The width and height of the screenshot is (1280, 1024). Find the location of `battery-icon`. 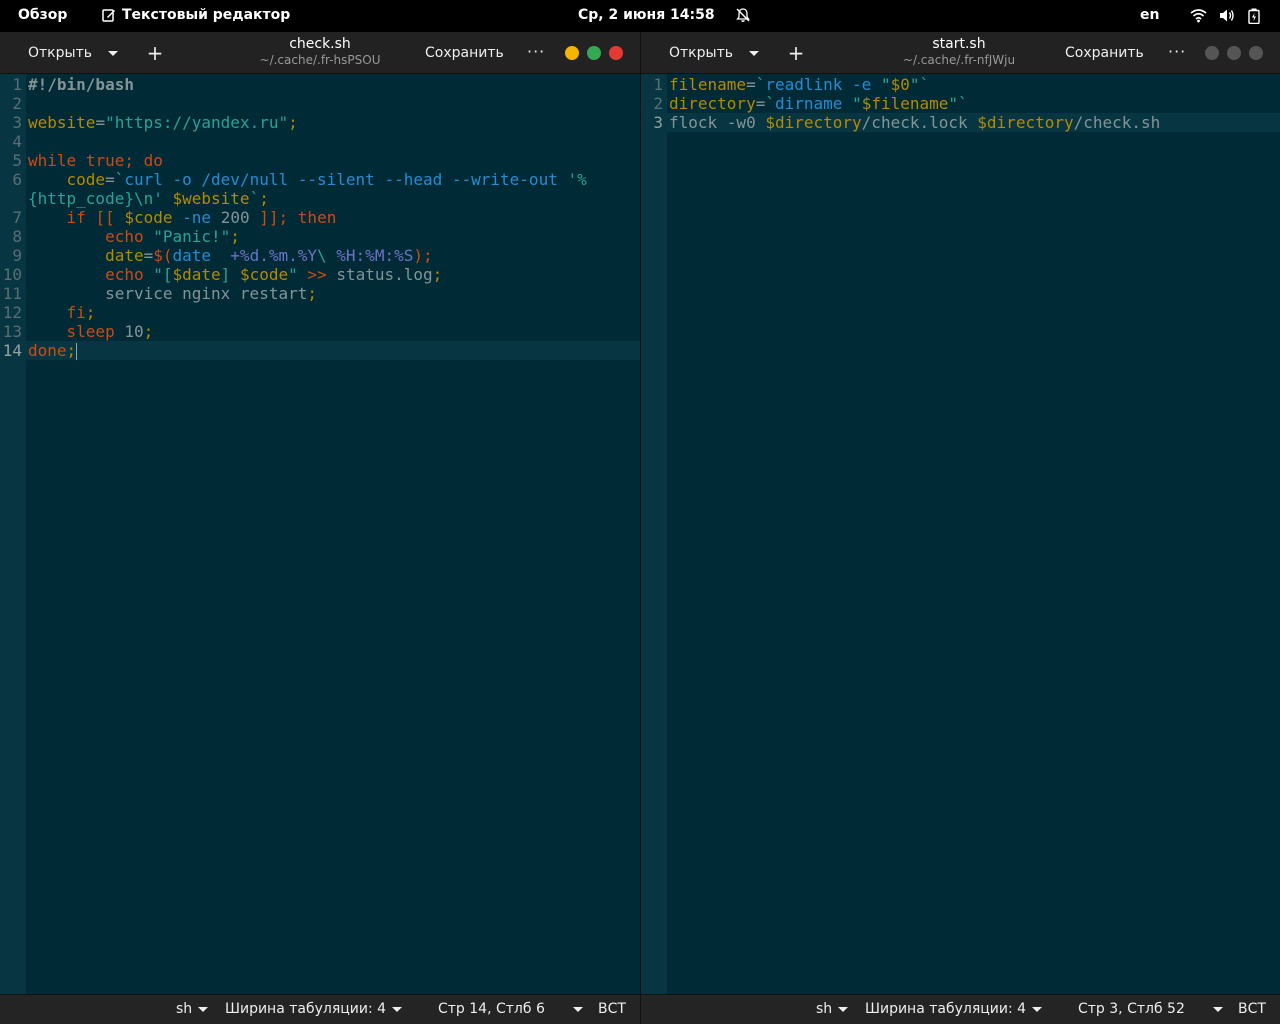

battery-icon is located at coordinates (1254, 16).